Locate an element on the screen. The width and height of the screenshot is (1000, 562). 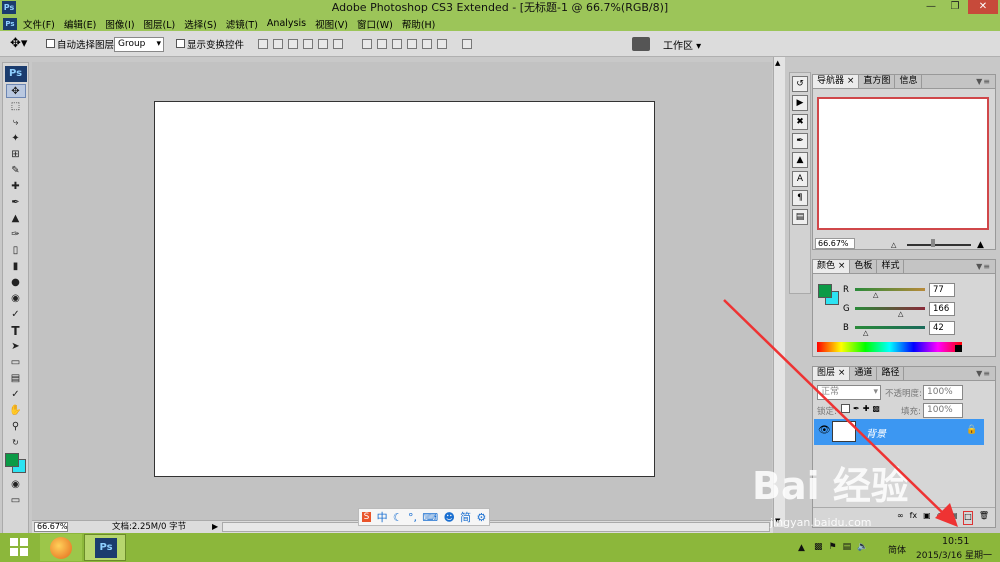
photoshop-icon: Ps is located at coordinates (106, 548).